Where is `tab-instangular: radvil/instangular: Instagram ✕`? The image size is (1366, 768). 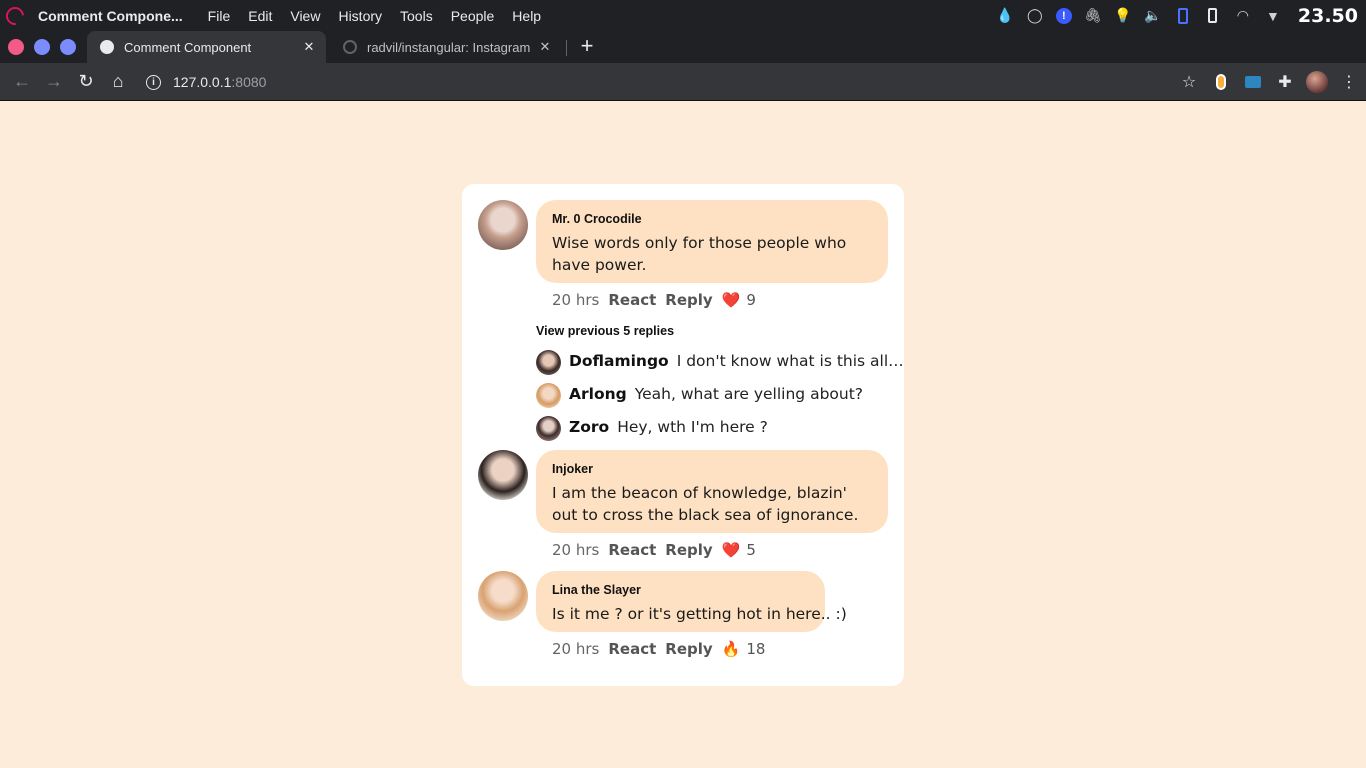
tab-instangular: radvil/instangular: Instagram ✕ is located at coordinates (446, 47).